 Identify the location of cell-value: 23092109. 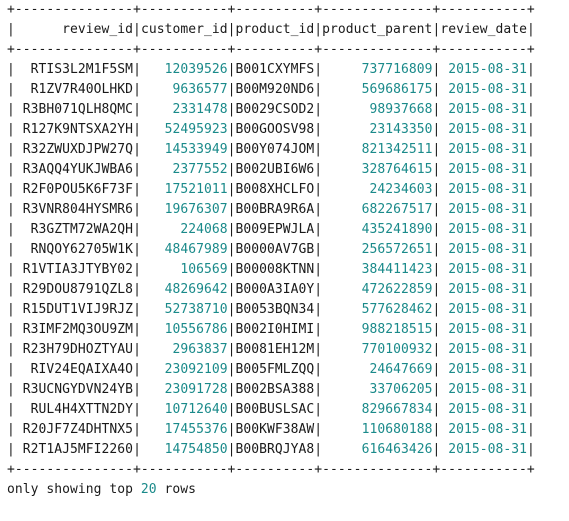
(196, 369).